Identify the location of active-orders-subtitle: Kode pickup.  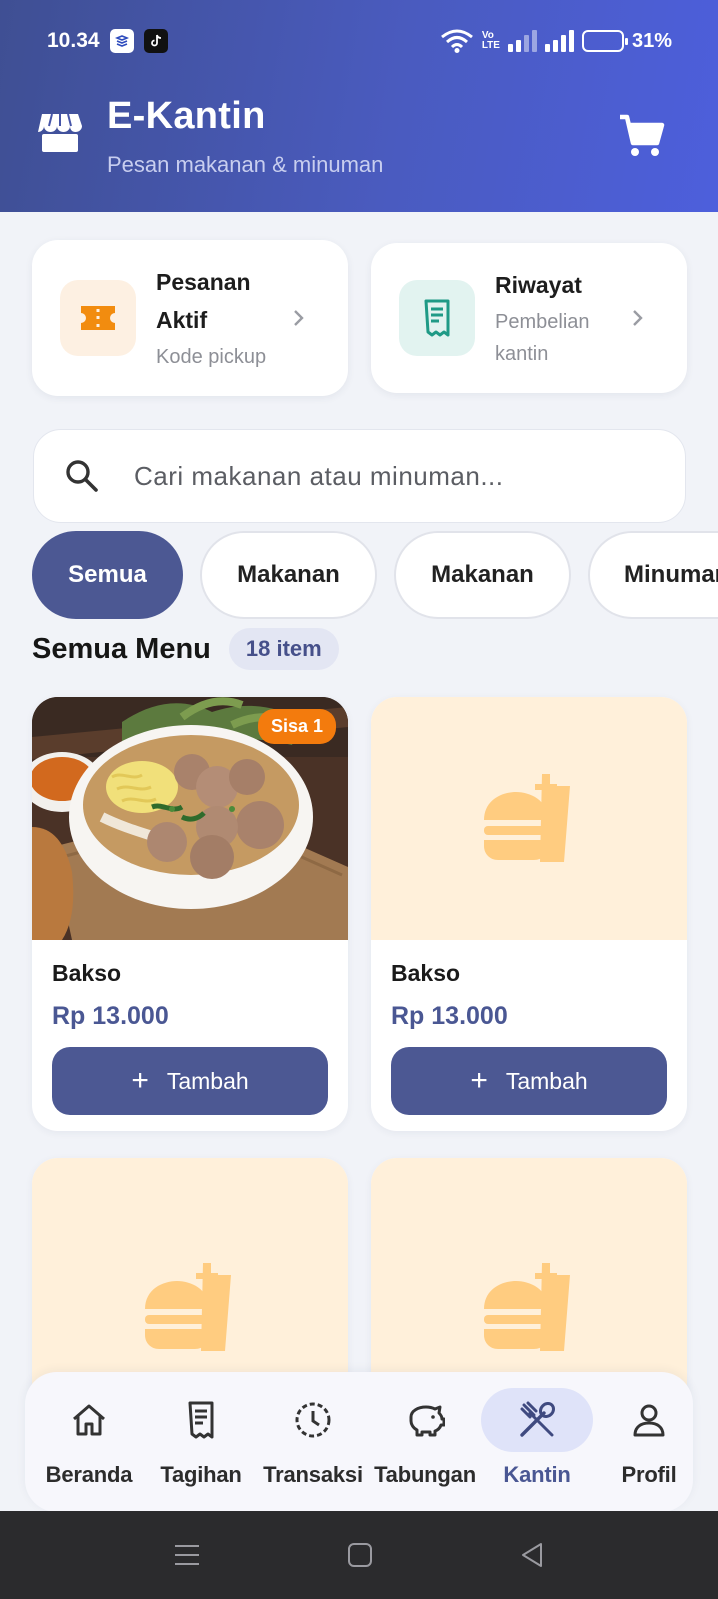
(211, 357).